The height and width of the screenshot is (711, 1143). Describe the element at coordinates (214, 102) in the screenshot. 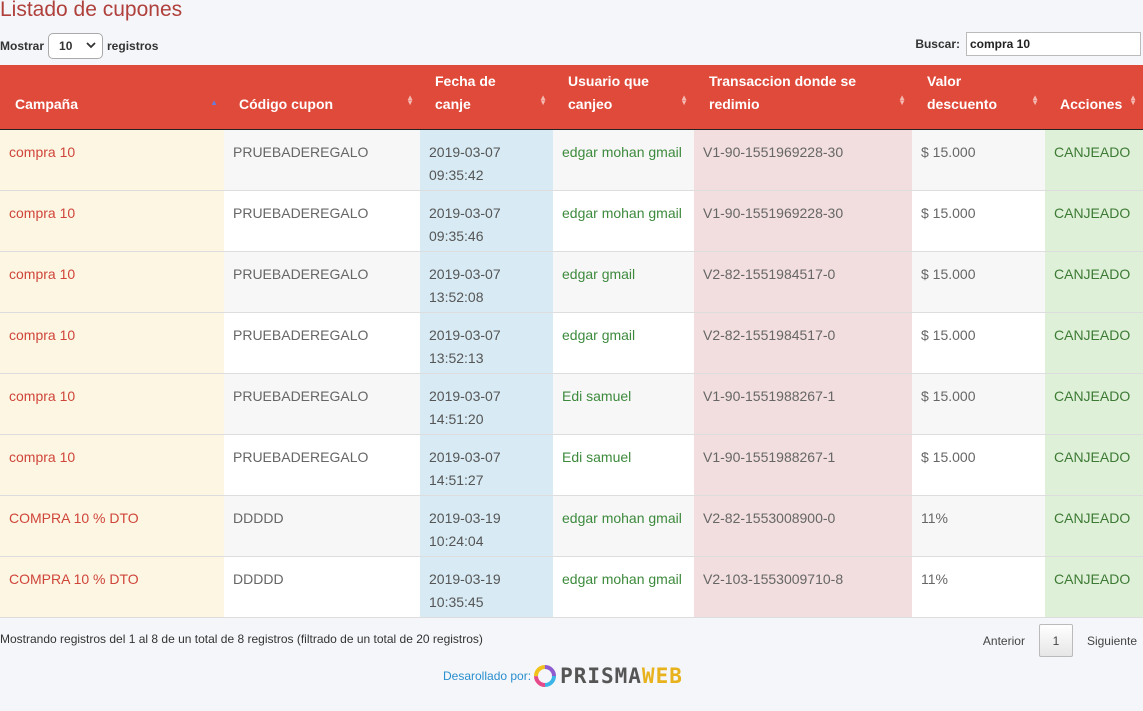

I see `sort-arrows-icon: ▲` at that location.